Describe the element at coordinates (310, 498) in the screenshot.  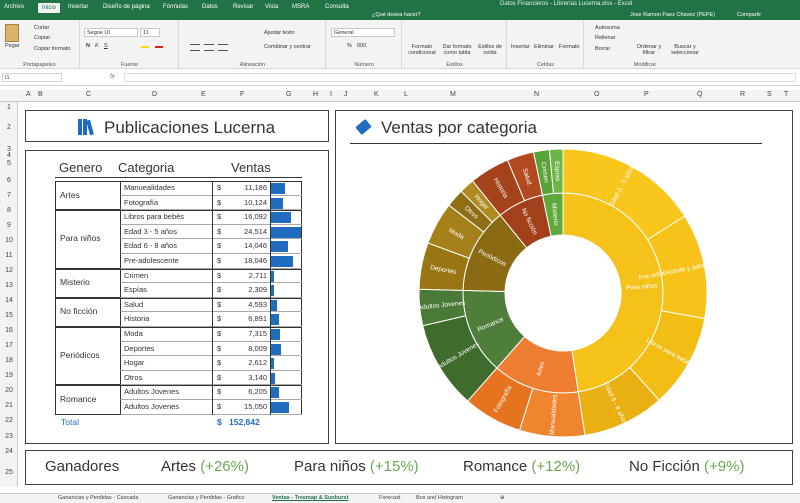
I see `sheet-tab-2: Ventas - Treemap & Sunburst` at that location.